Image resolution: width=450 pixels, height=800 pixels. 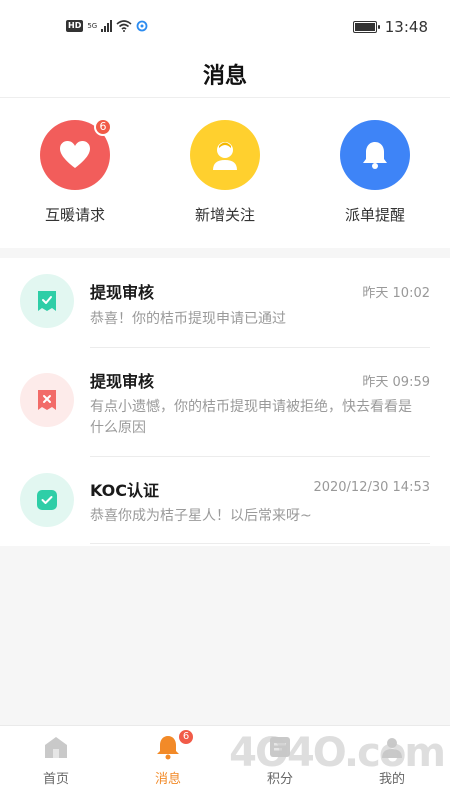 What do you see at coordinates (175, 744) in the screenshot?
I see `bell-icon: 6` at bounding box center [175, 744].